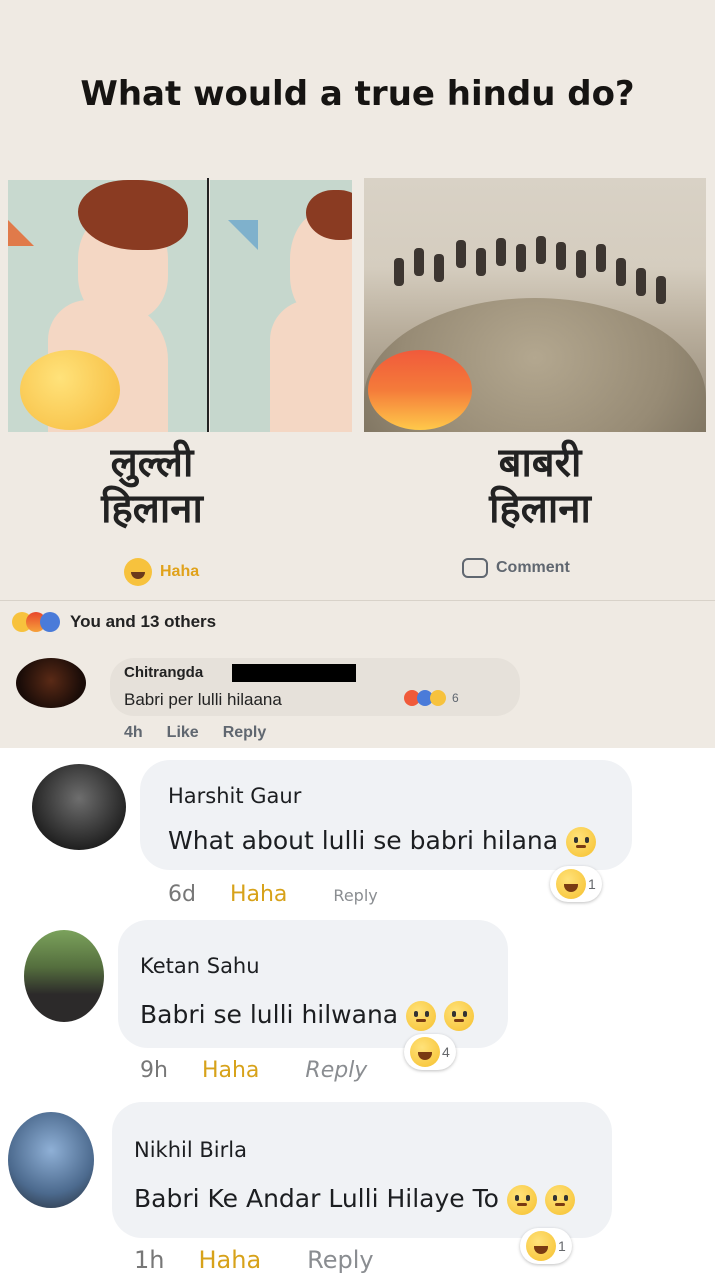 This screenshot has height=1280, width=715. I want to click on sad-emoji-icon, so click(70, 390).